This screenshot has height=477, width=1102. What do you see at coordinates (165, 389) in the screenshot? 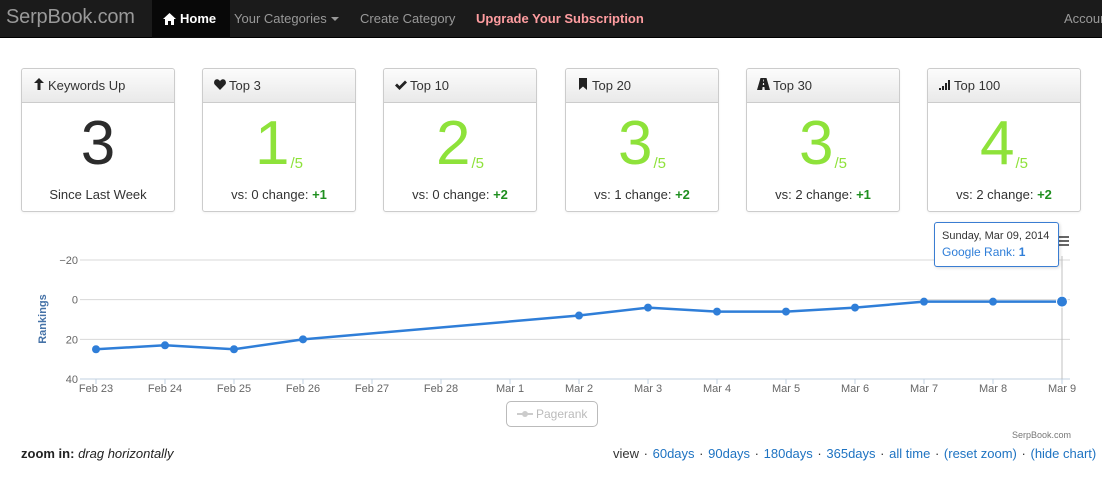
I see `x-tick-label: Feb 24` at bounding box center [165, 389].